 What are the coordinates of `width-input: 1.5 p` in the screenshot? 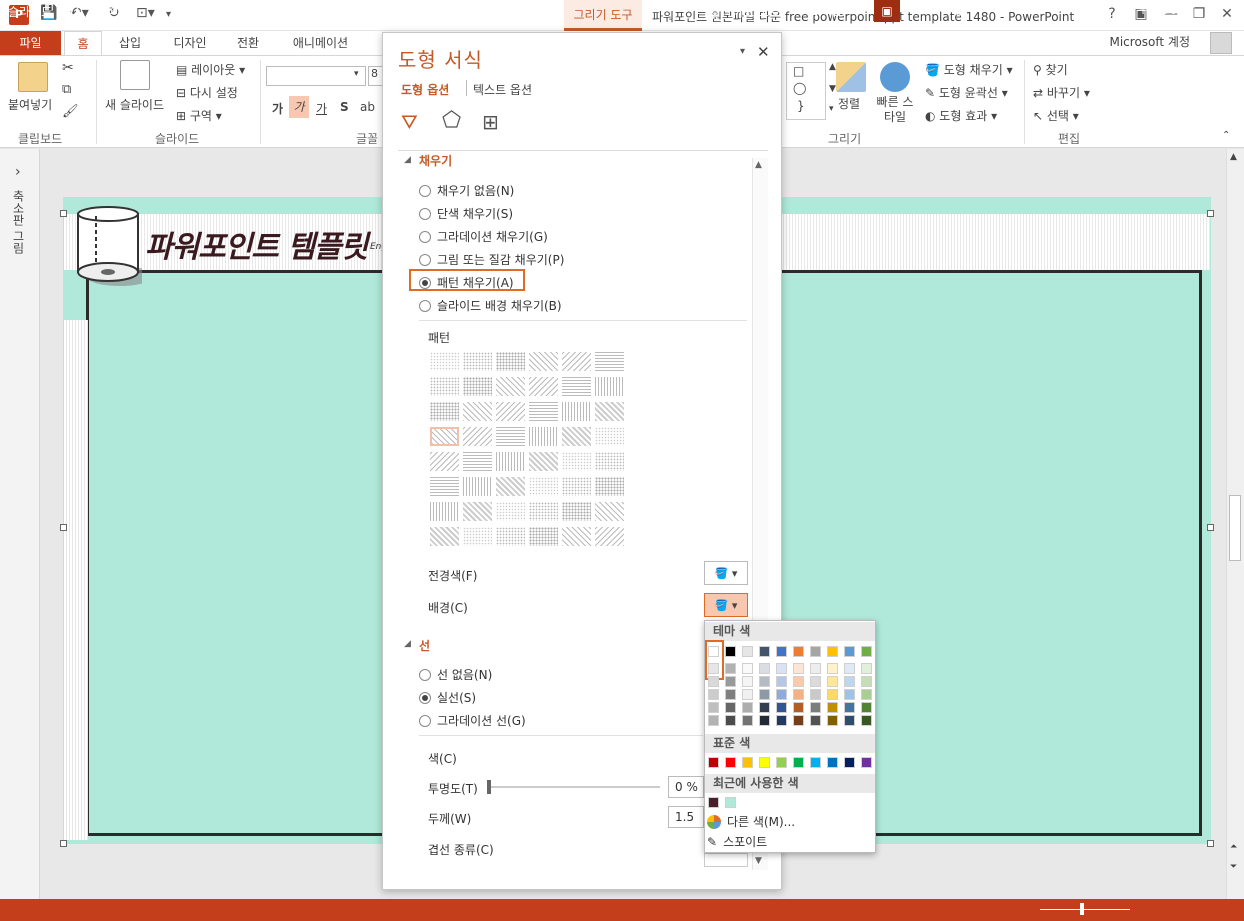 It's located at (686, 817).